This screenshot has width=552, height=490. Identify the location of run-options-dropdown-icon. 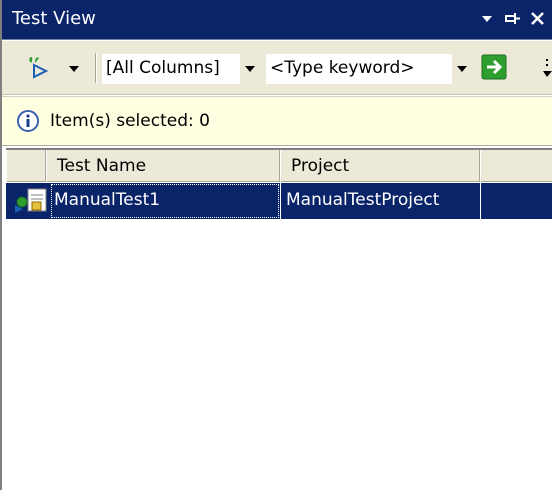
(74, 70).